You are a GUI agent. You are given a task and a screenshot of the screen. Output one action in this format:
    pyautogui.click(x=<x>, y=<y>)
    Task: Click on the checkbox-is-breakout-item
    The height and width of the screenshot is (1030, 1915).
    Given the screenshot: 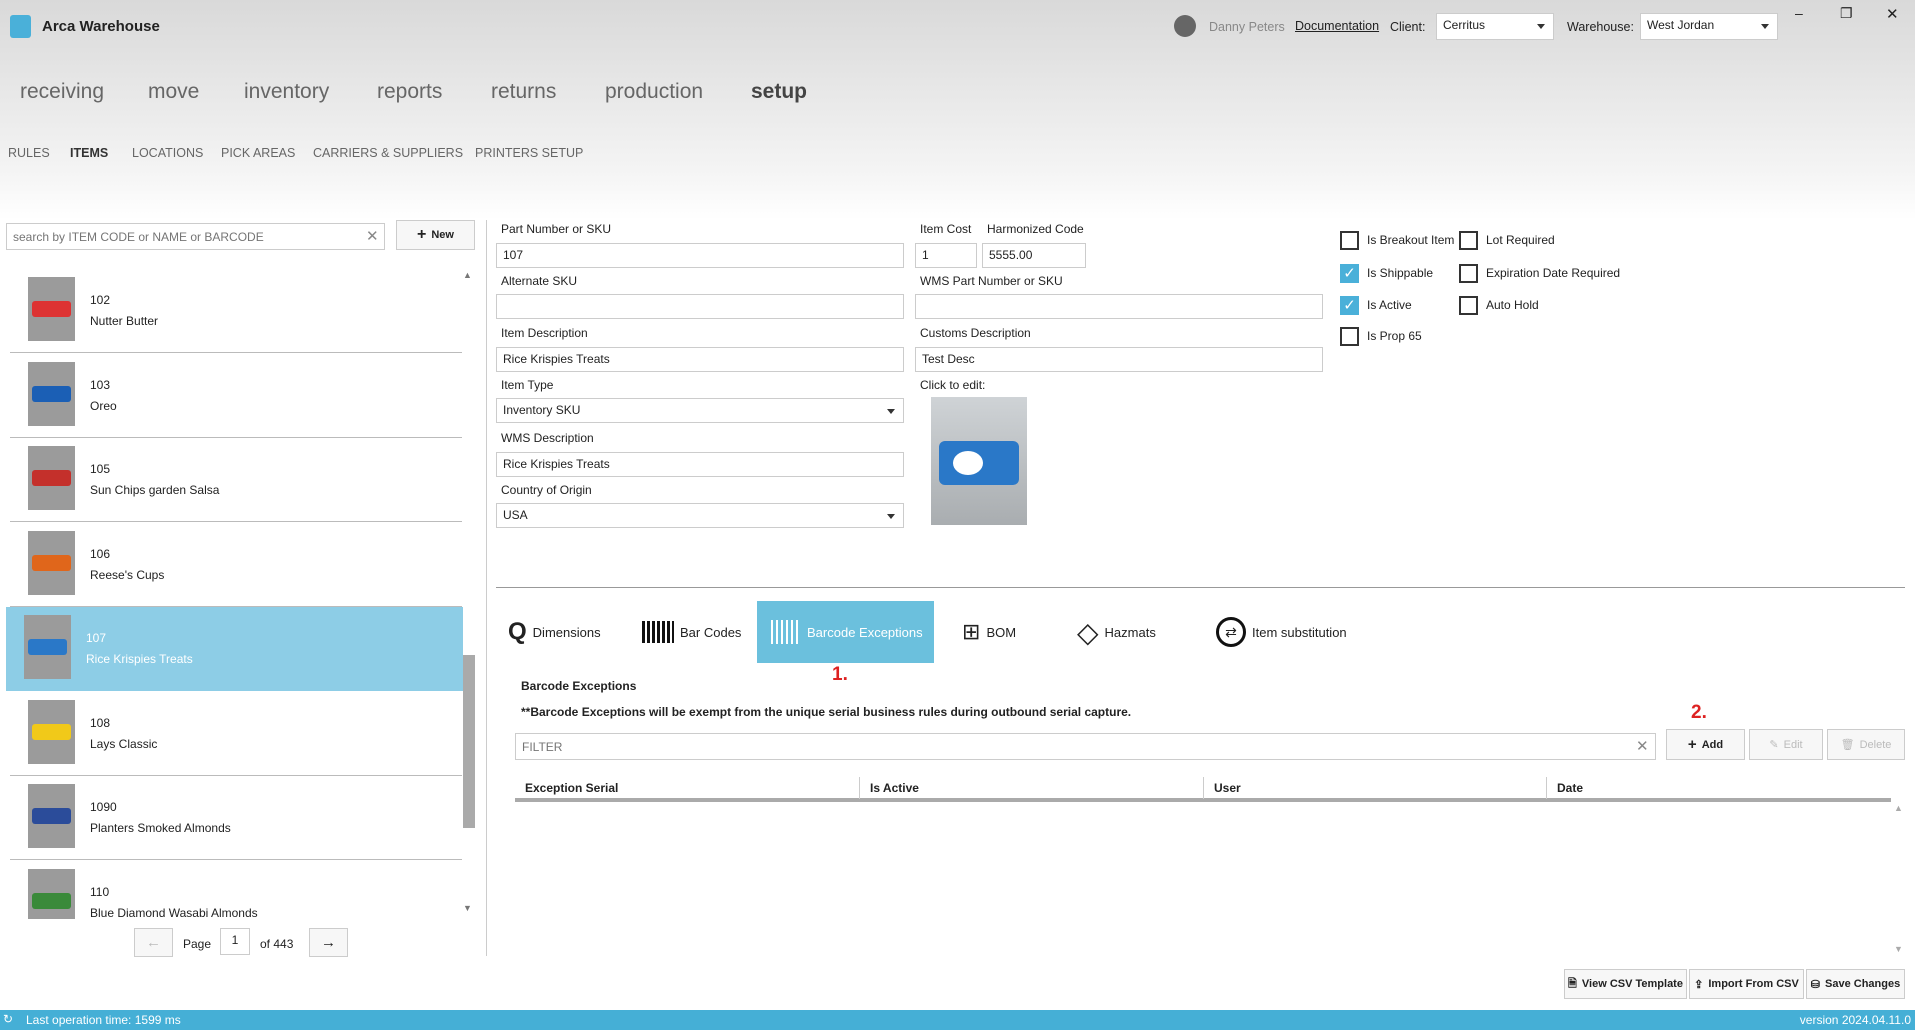 What is the action you would take?
    pyautogui.click(x=1349, y=240)
    